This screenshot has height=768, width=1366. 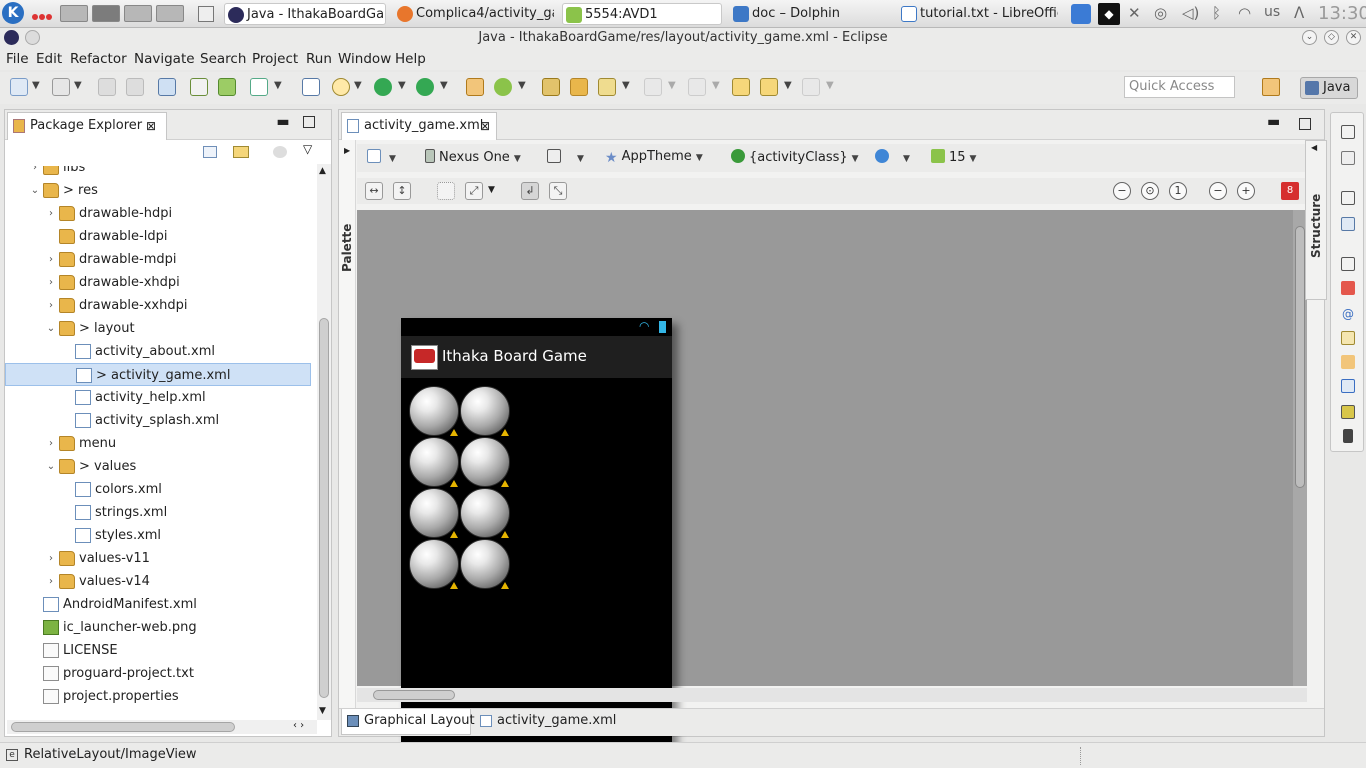 I want to click on task-browser: Complica4/activity_gar, so click(x=474, y=14).